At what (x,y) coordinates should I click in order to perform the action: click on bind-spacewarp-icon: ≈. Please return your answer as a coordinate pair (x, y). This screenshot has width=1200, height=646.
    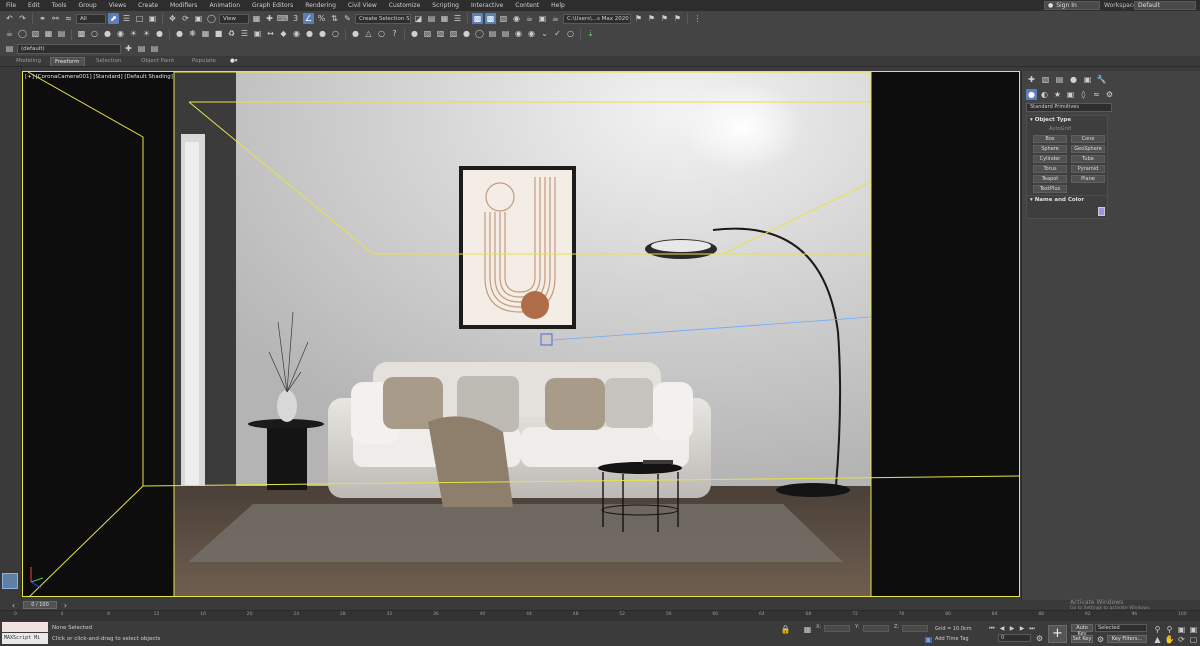
    Looking at the image, I should click on (68, 18).